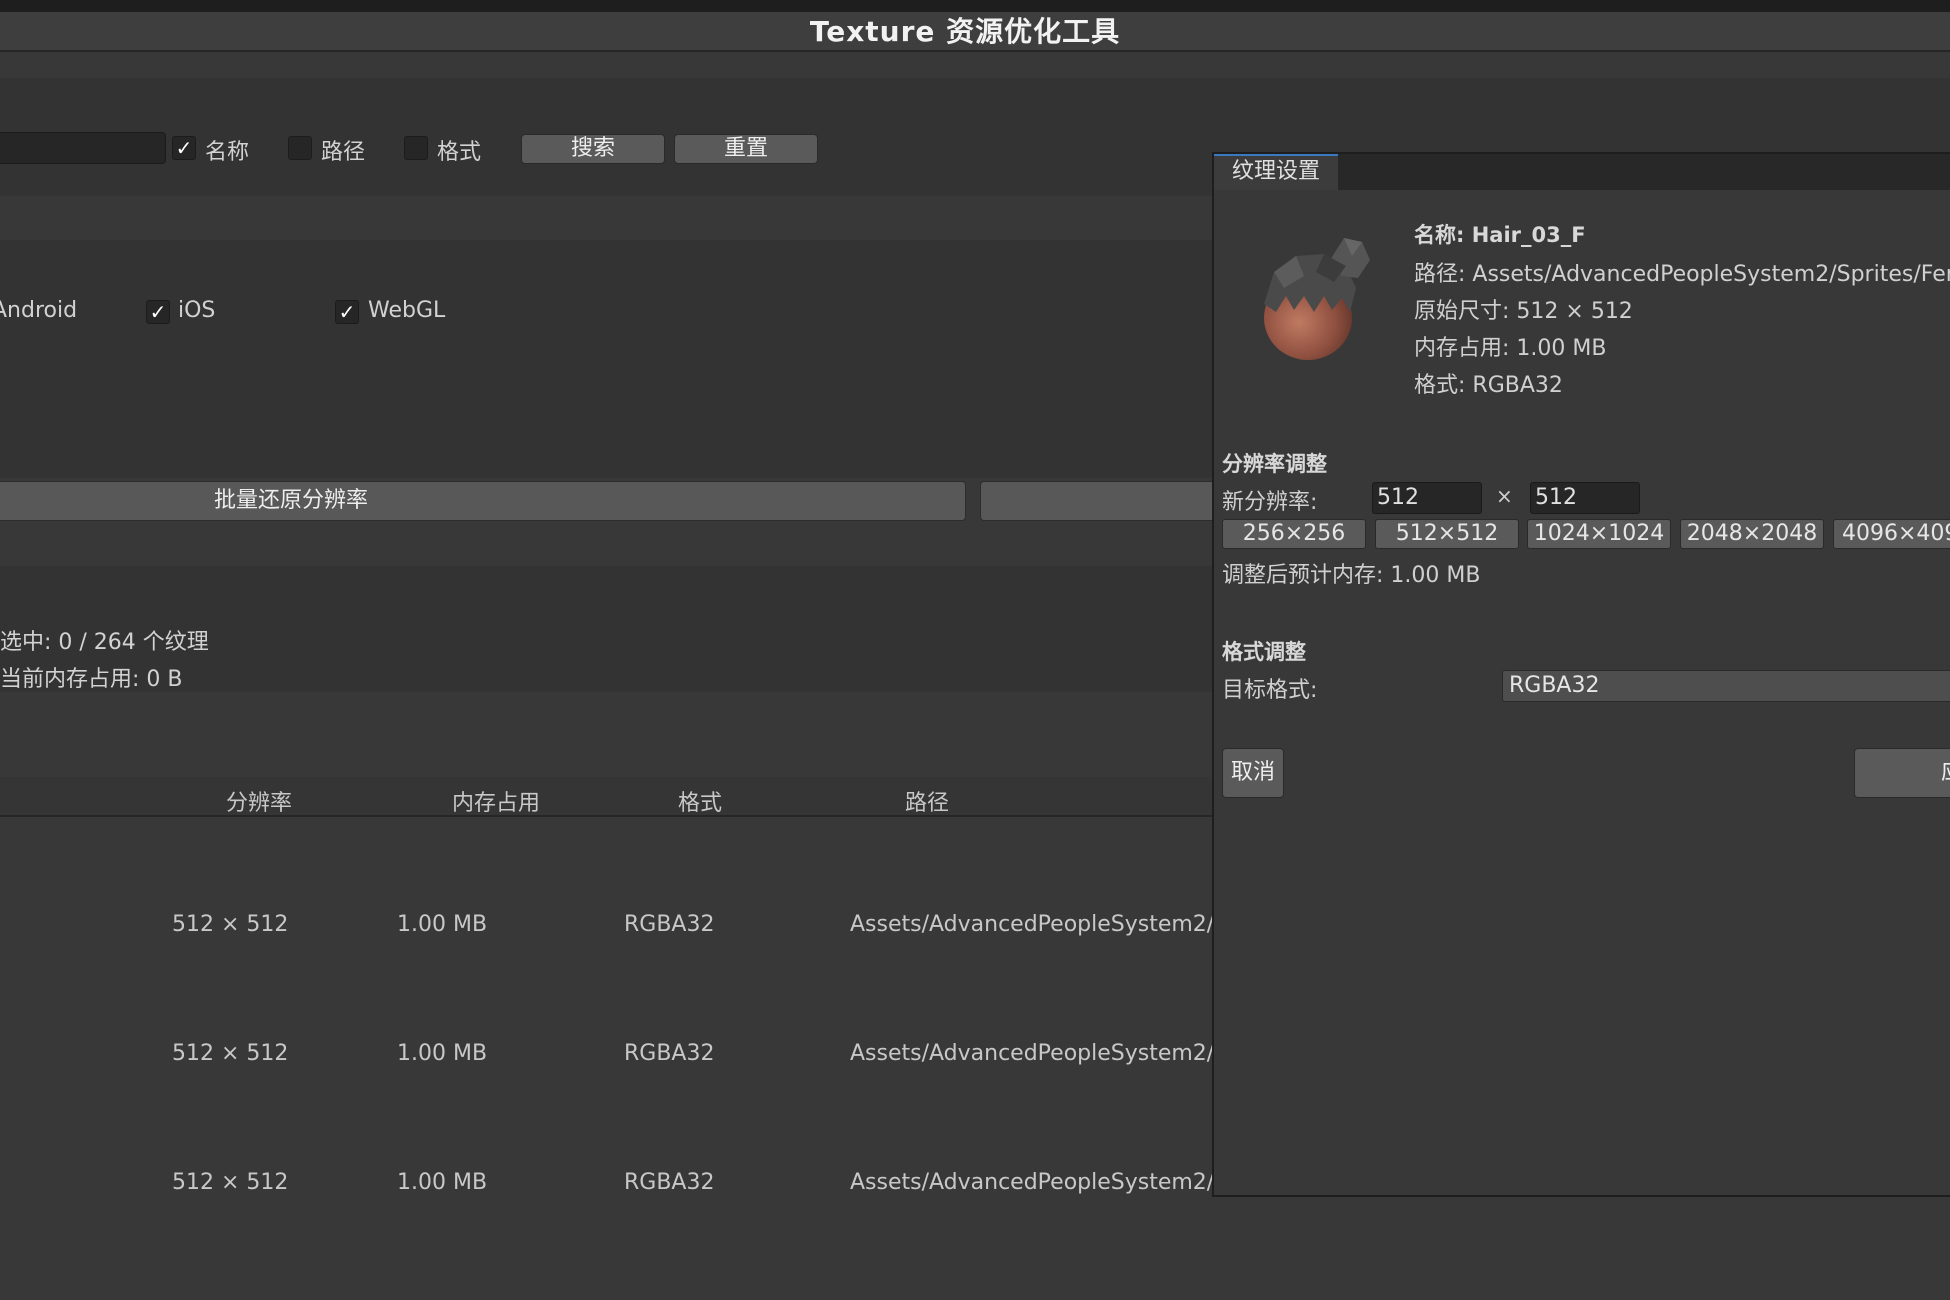 Image resolution: width=1950 pixels, height=1300 pixels. What do you see at coordinates (1274, 464) in the screenshot?
I see `resolution-heading: 分辨率调整` at bounding box center [1274, 464].